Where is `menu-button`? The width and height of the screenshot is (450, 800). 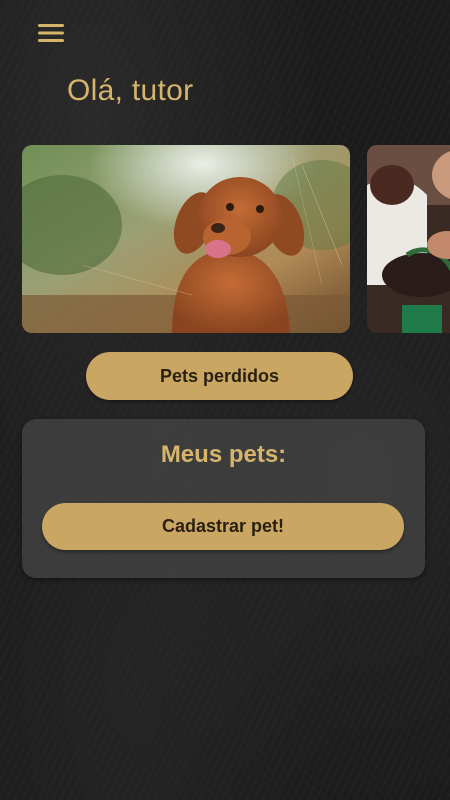 menu-button is located at coordinates (51, 33).